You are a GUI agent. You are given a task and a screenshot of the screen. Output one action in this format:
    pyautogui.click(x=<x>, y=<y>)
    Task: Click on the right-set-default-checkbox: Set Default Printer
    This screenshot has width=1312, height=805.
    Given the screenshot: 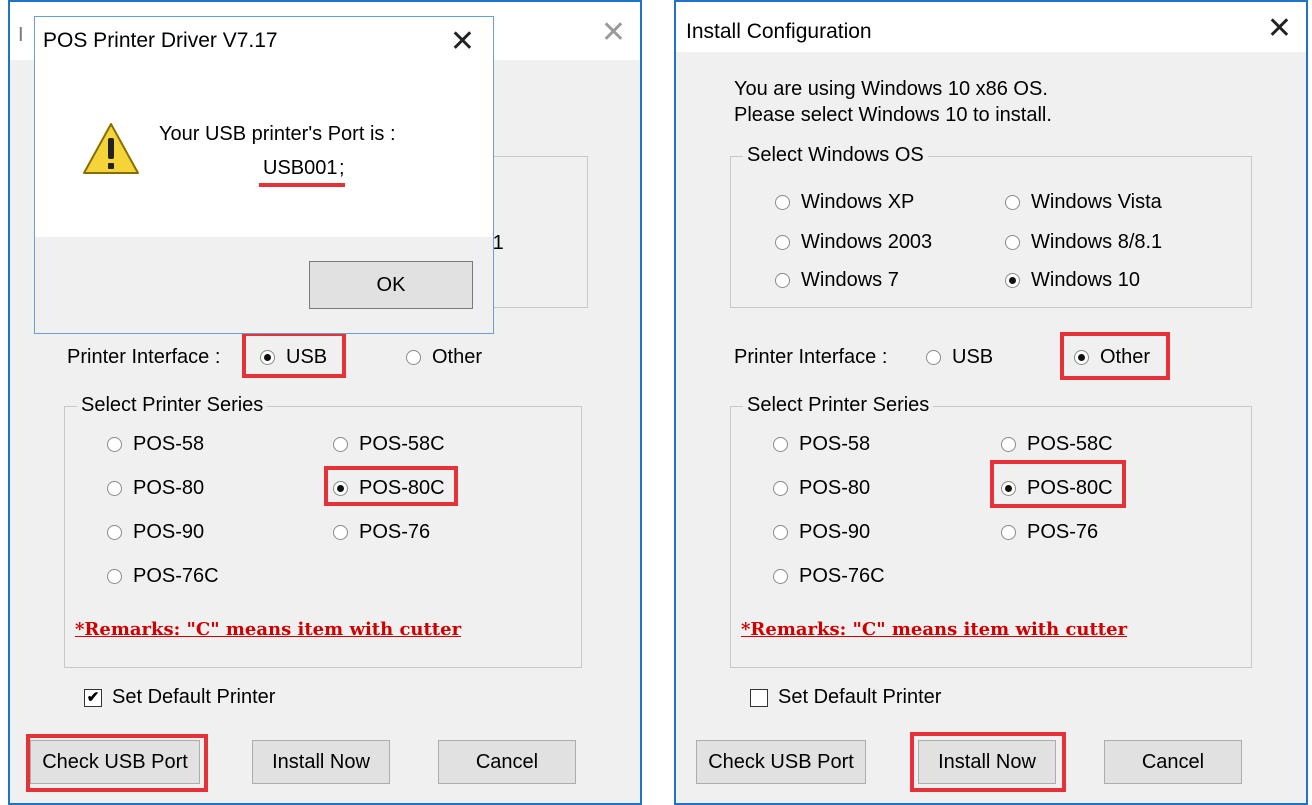 What is the action you would take?
    pyautogui.click(x=845, y=697)
    